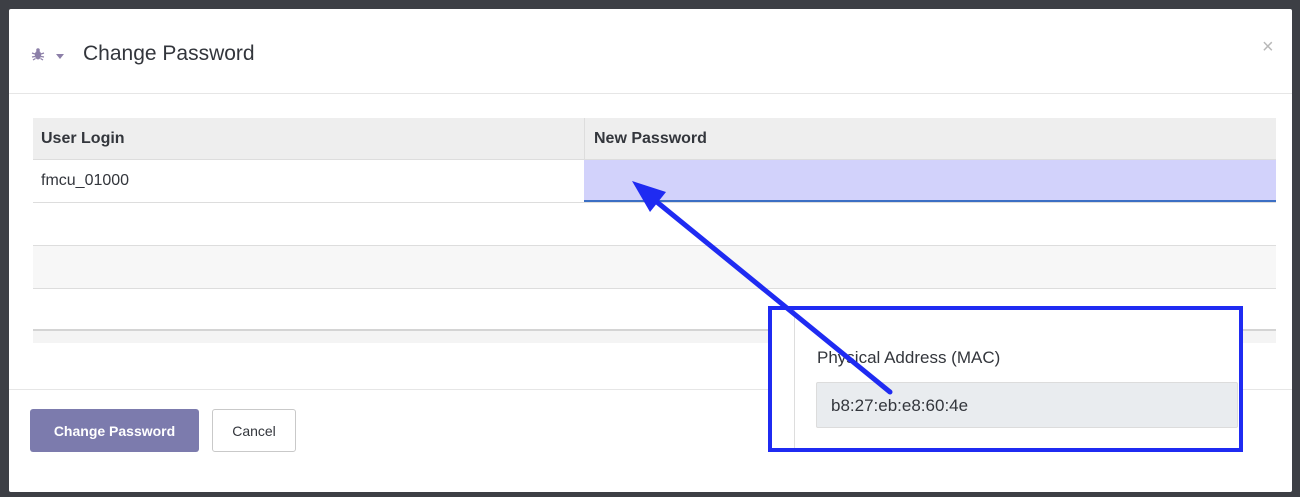  What do you see at coordinates (650, 139) in the screenshot?
I see `column-header-new-password: New Password` at bounding box center [650, 139].